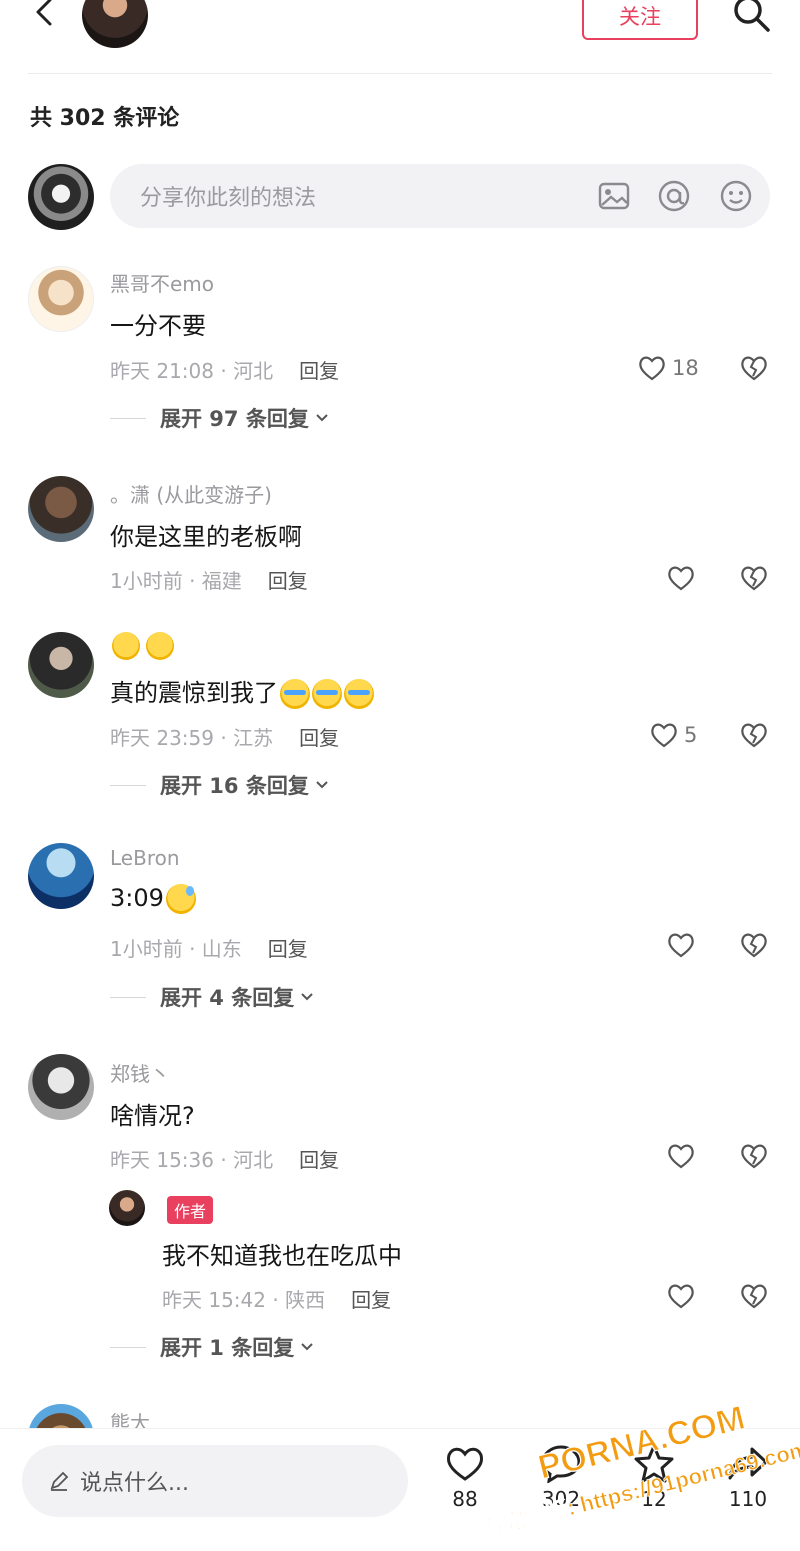  What do you see at coordinates (126, 646) in the screenshot?
I see `thinking-emoji-icon` at bounding box center [126, 646].